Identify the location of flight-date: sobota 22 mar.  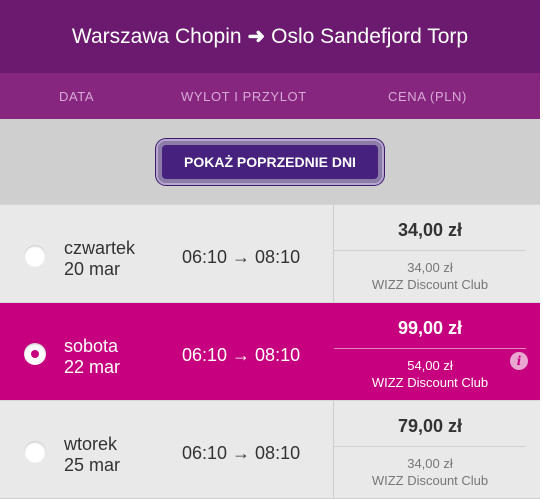
(92, 357).